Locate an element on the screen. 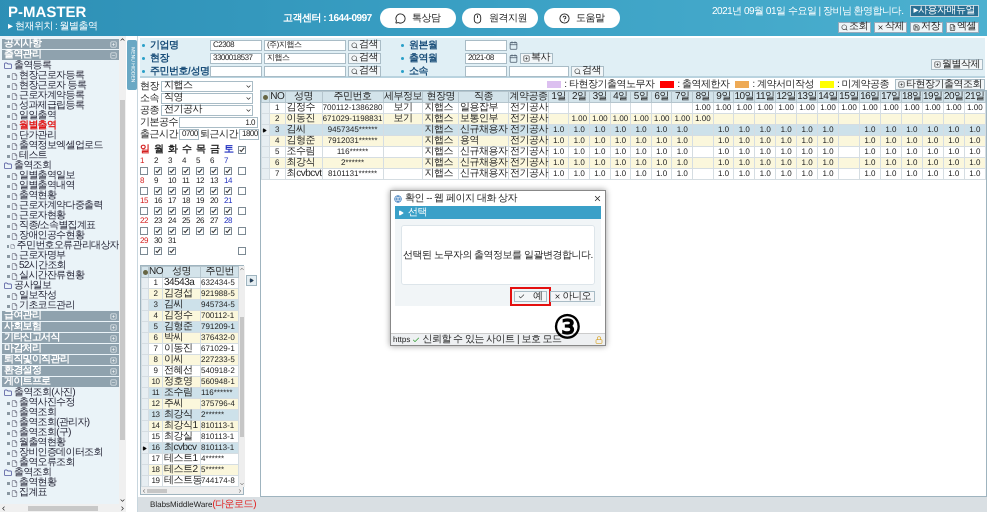 The height and width of the screenshot is (512, 987). menu-item: 성과제급립등록 is located at coordinates (51, 106).